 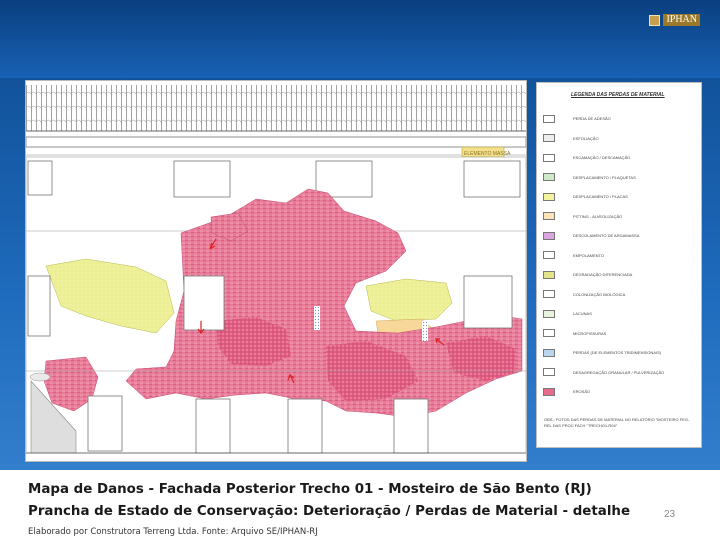 I want to click on legend-item: DESAGREGAÇÃO GRANULAR / PULVERIZAÇÃO, so click(x=619, y=373).